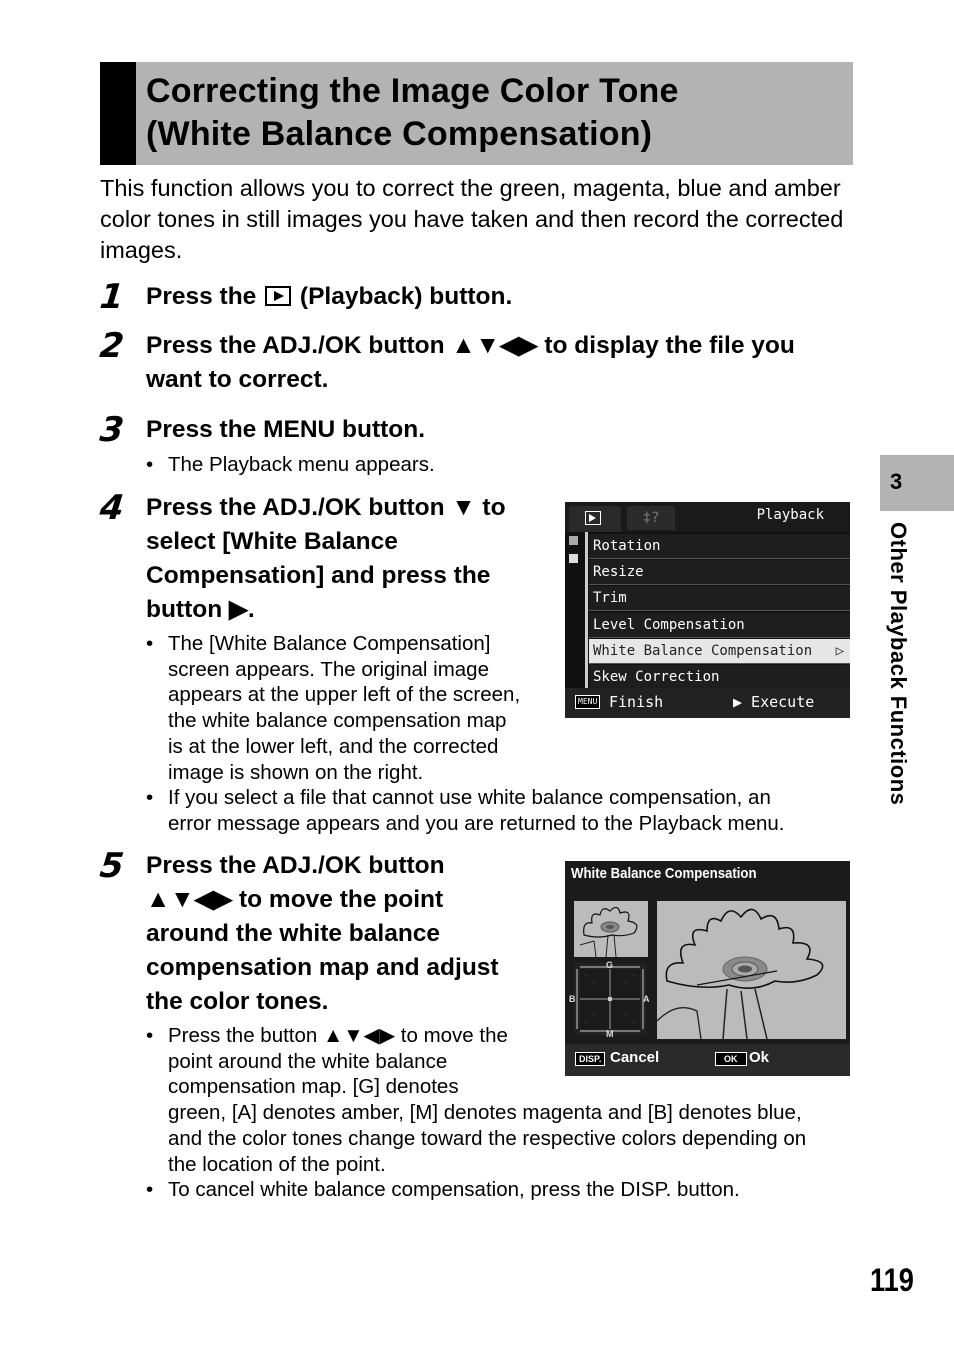  Describe the element at coordinates (286, 429) in the screenshot. I see `step-text: Press the MENU button.` at that location.